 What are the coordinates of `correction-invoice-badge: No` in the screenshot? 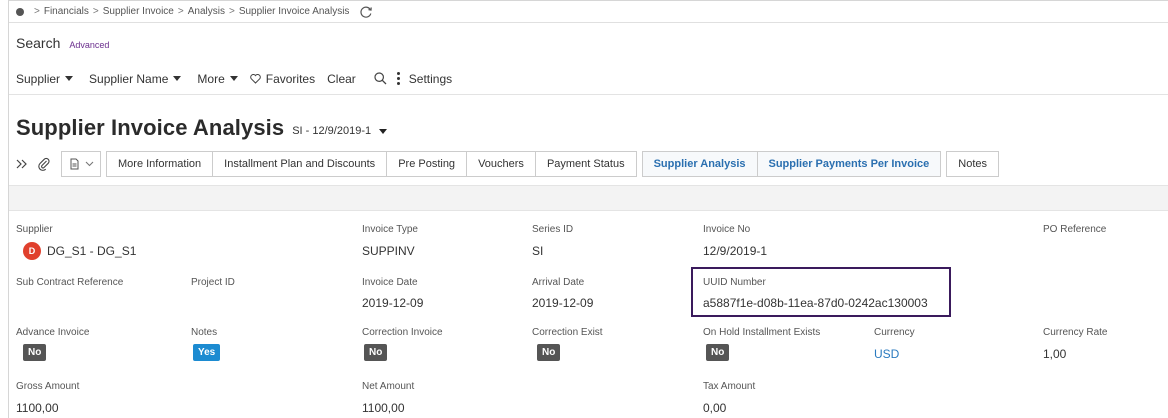 It's located at (376, 352).